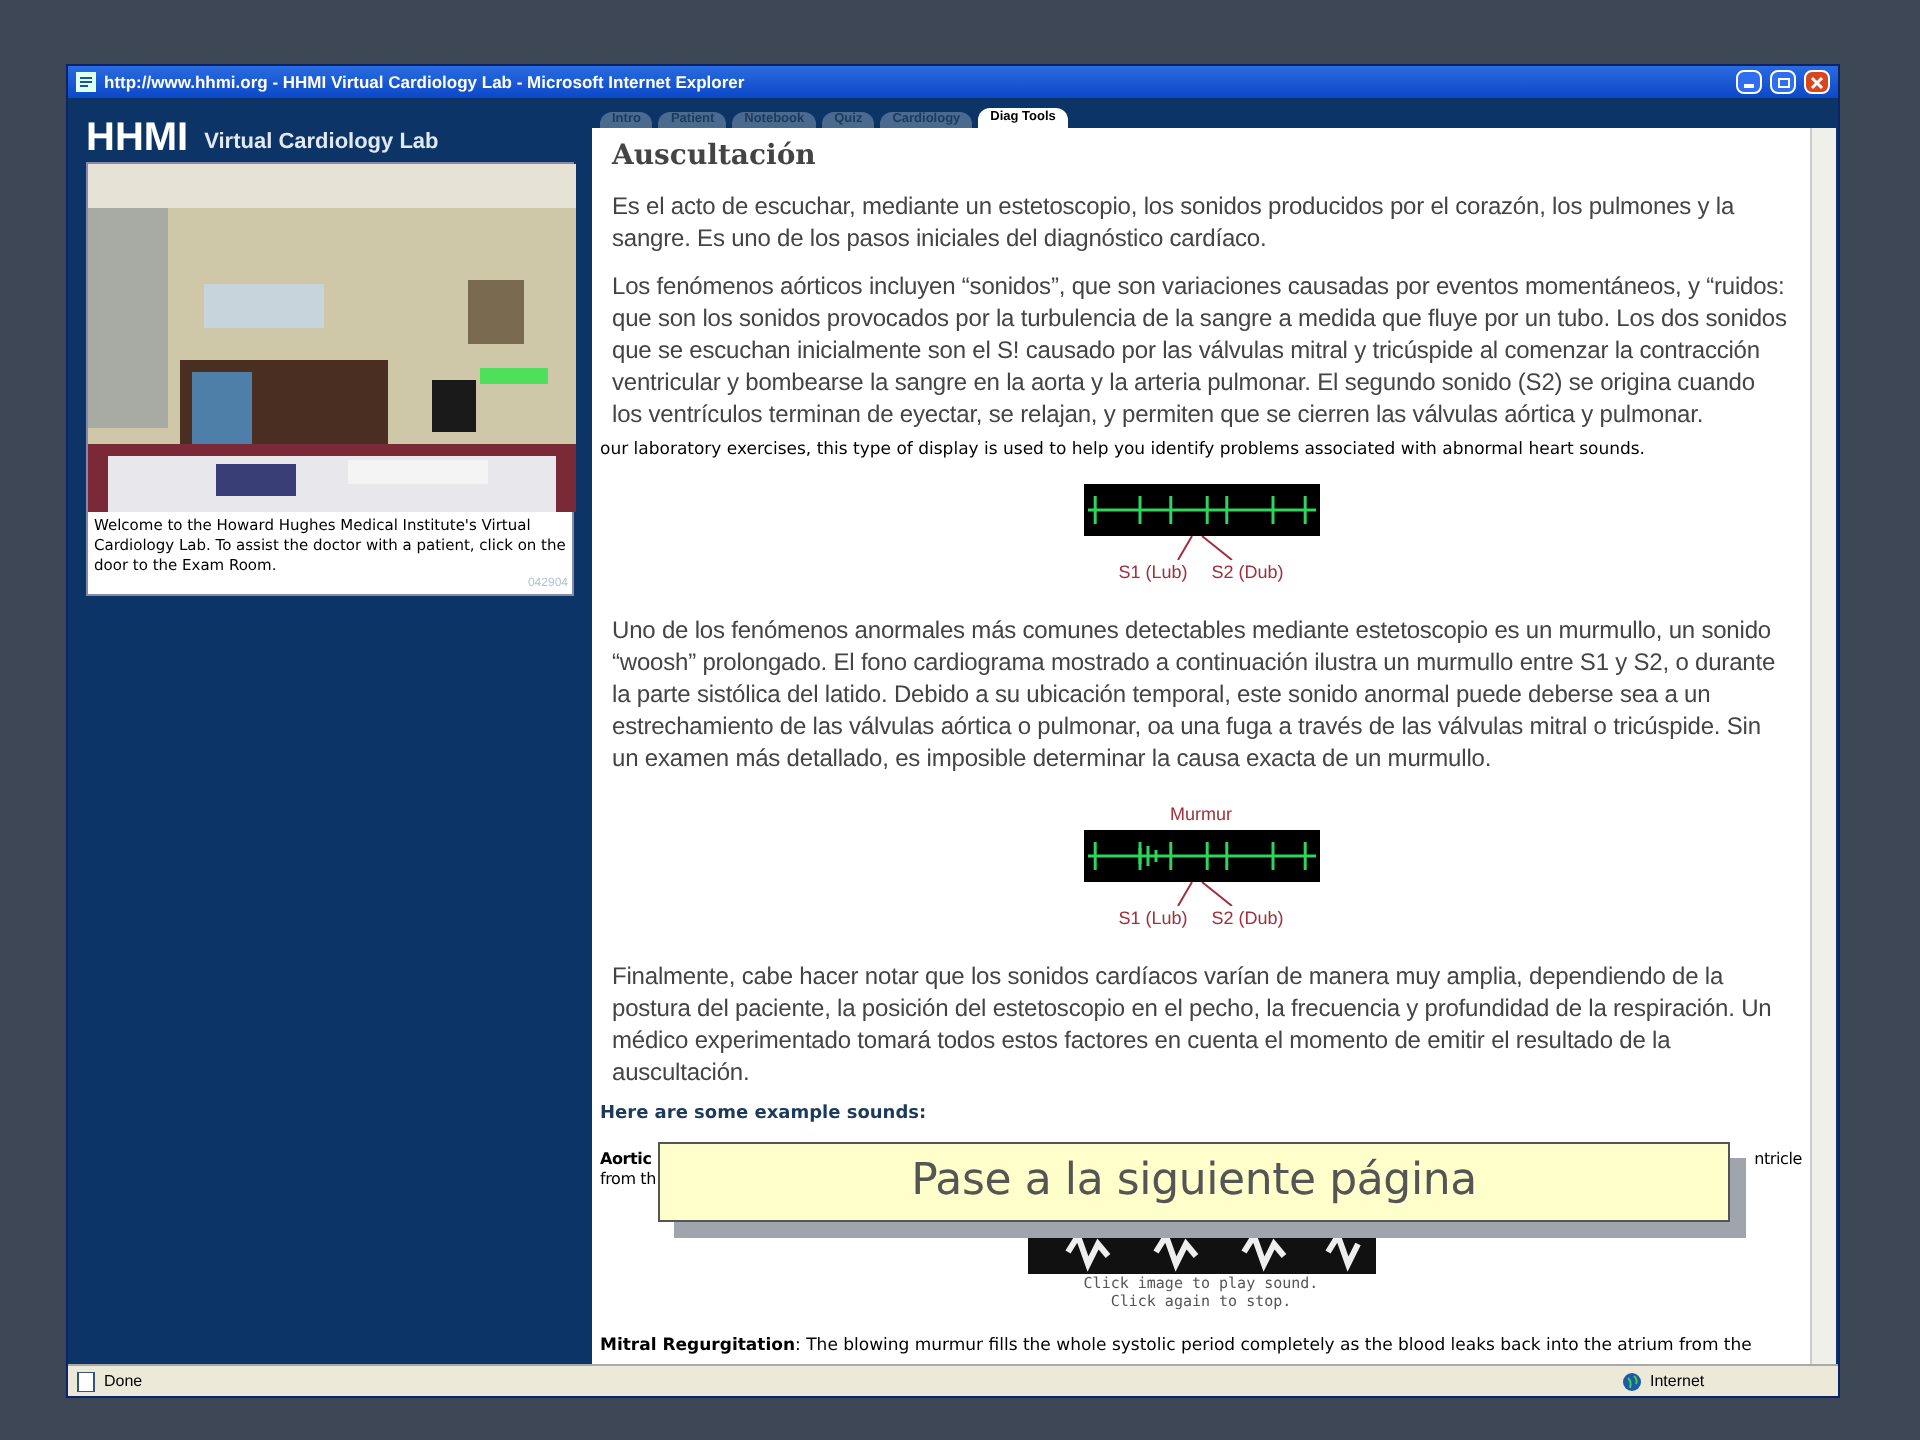 Image resolution: width=1920 pixels, height=1440 pixels. Describe the element at coordinates (86, 82) in the screenshot. I see `browser-icon` at that location.